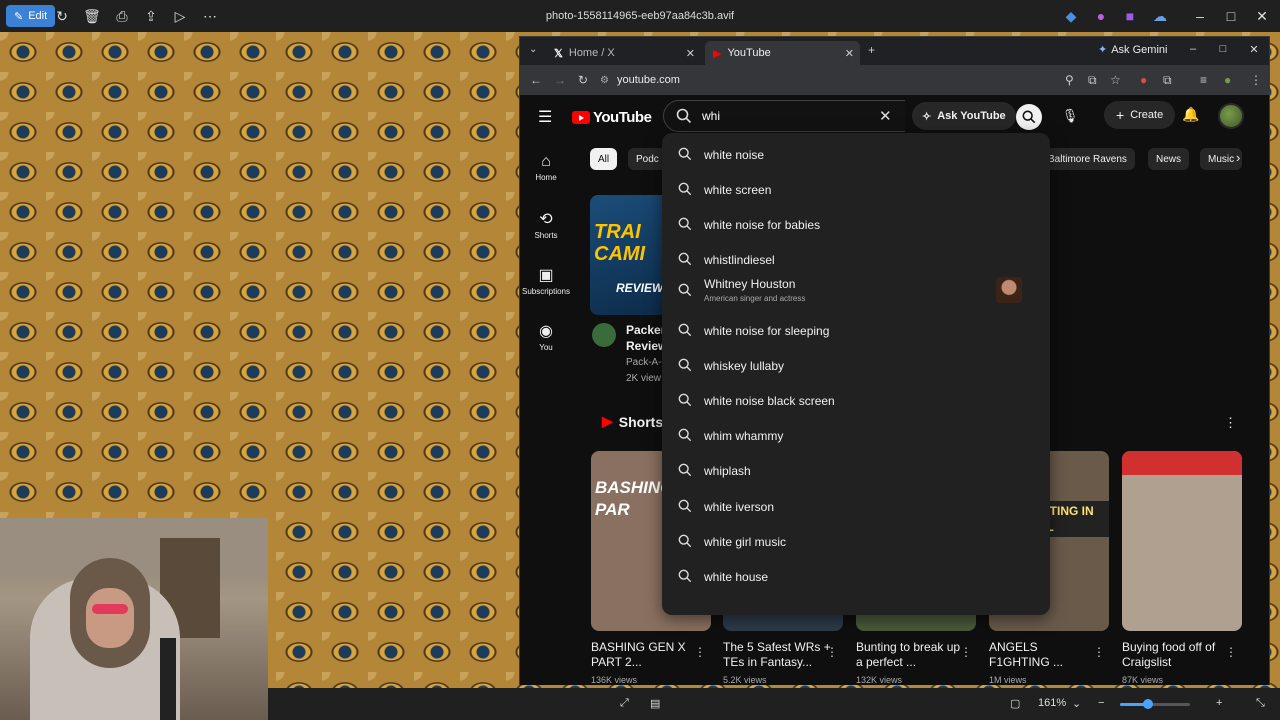  What do you see at coordinates (1182, 541) in the screenshot?
I see `short-thumbnail` at bounding box center [1182, 541].